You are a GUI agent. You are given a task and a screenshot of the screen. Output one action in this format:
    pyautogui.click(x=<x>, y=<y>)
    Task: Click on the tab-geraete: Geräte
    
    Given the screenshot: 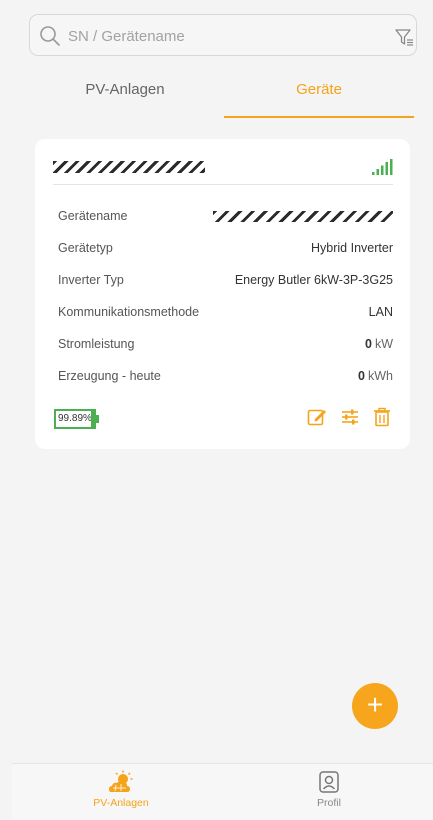 What is the action you would take?
    pyautogui.click(x=319, y=94)
    